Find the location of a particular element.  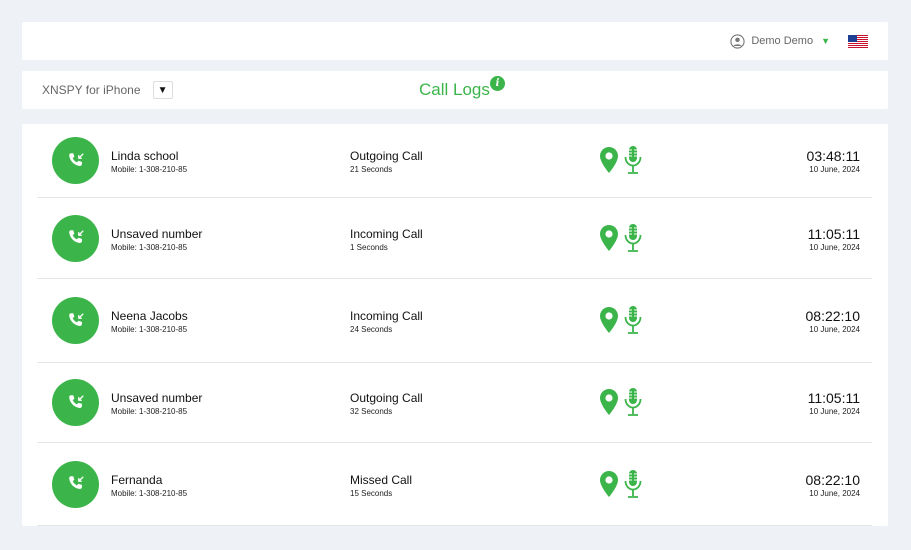

device-selector: XNSPY for iPhone ▼ is located at coordinates (107, 90).